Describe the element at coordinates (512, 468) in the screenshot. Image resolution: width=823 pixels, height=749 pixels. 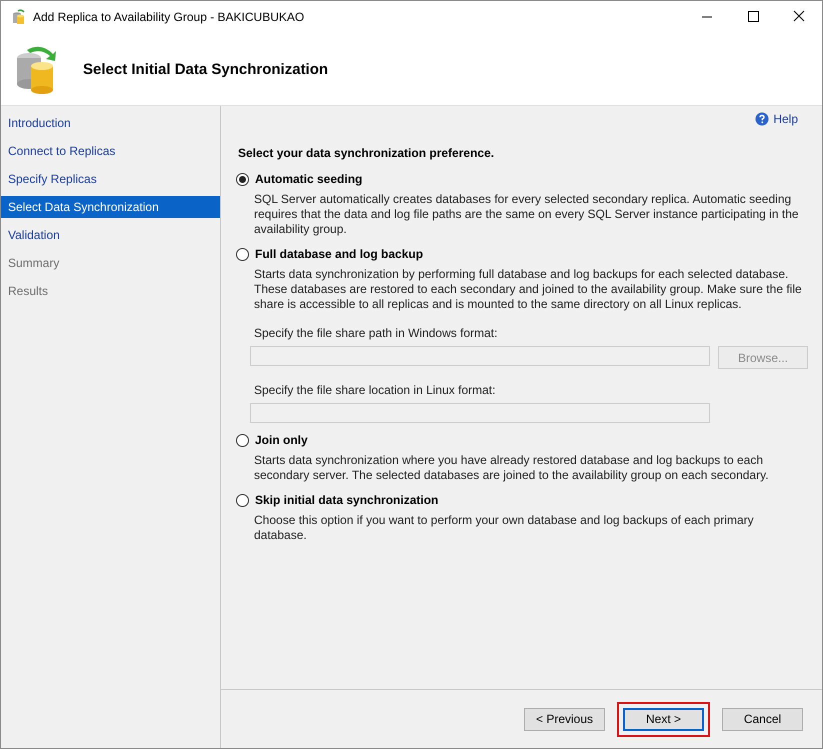
I see `option-description: Starts data synchronization where you have already restored database and log backups to each secondary server. The selected databases are joined to the availability group on each secondary.` at that location.